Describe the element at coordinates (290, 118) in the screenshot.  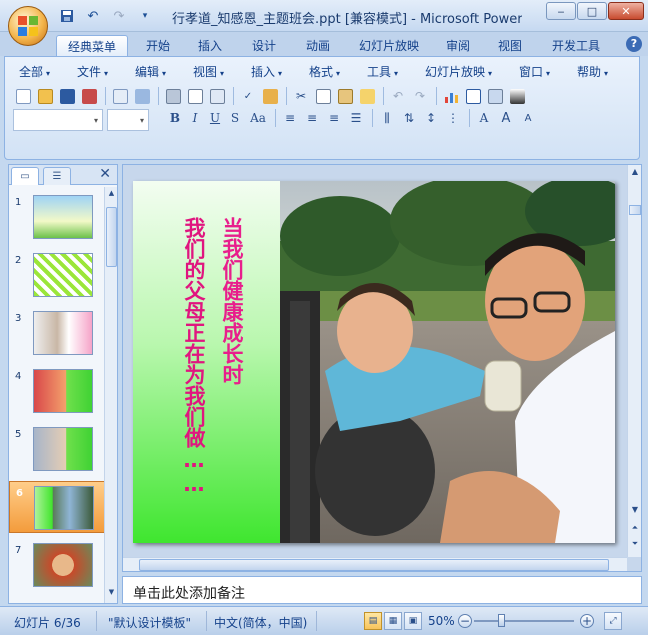
I see `align-left-icon: ≡` at that location.